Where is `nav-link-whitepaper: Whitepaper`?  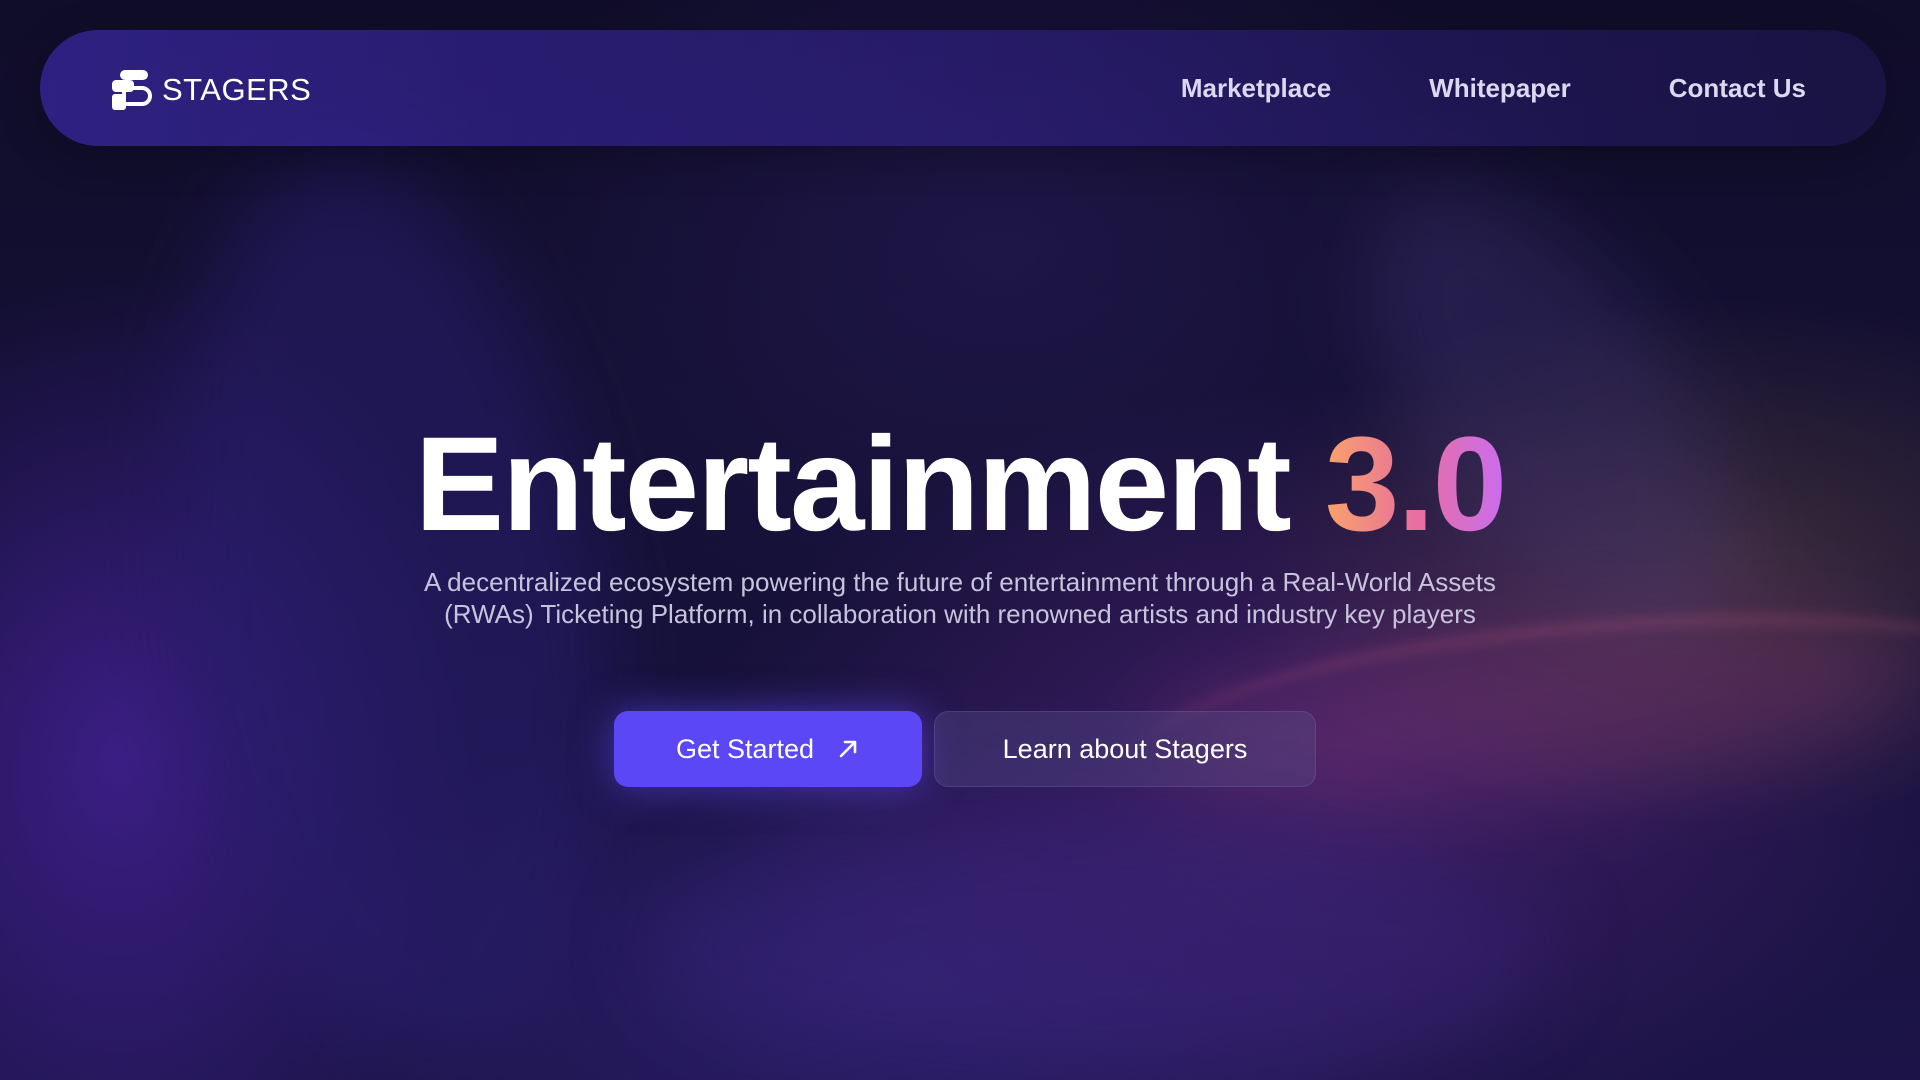
nav-link-whitepaper: Whitepaper is located at coordinates (1500, 88).